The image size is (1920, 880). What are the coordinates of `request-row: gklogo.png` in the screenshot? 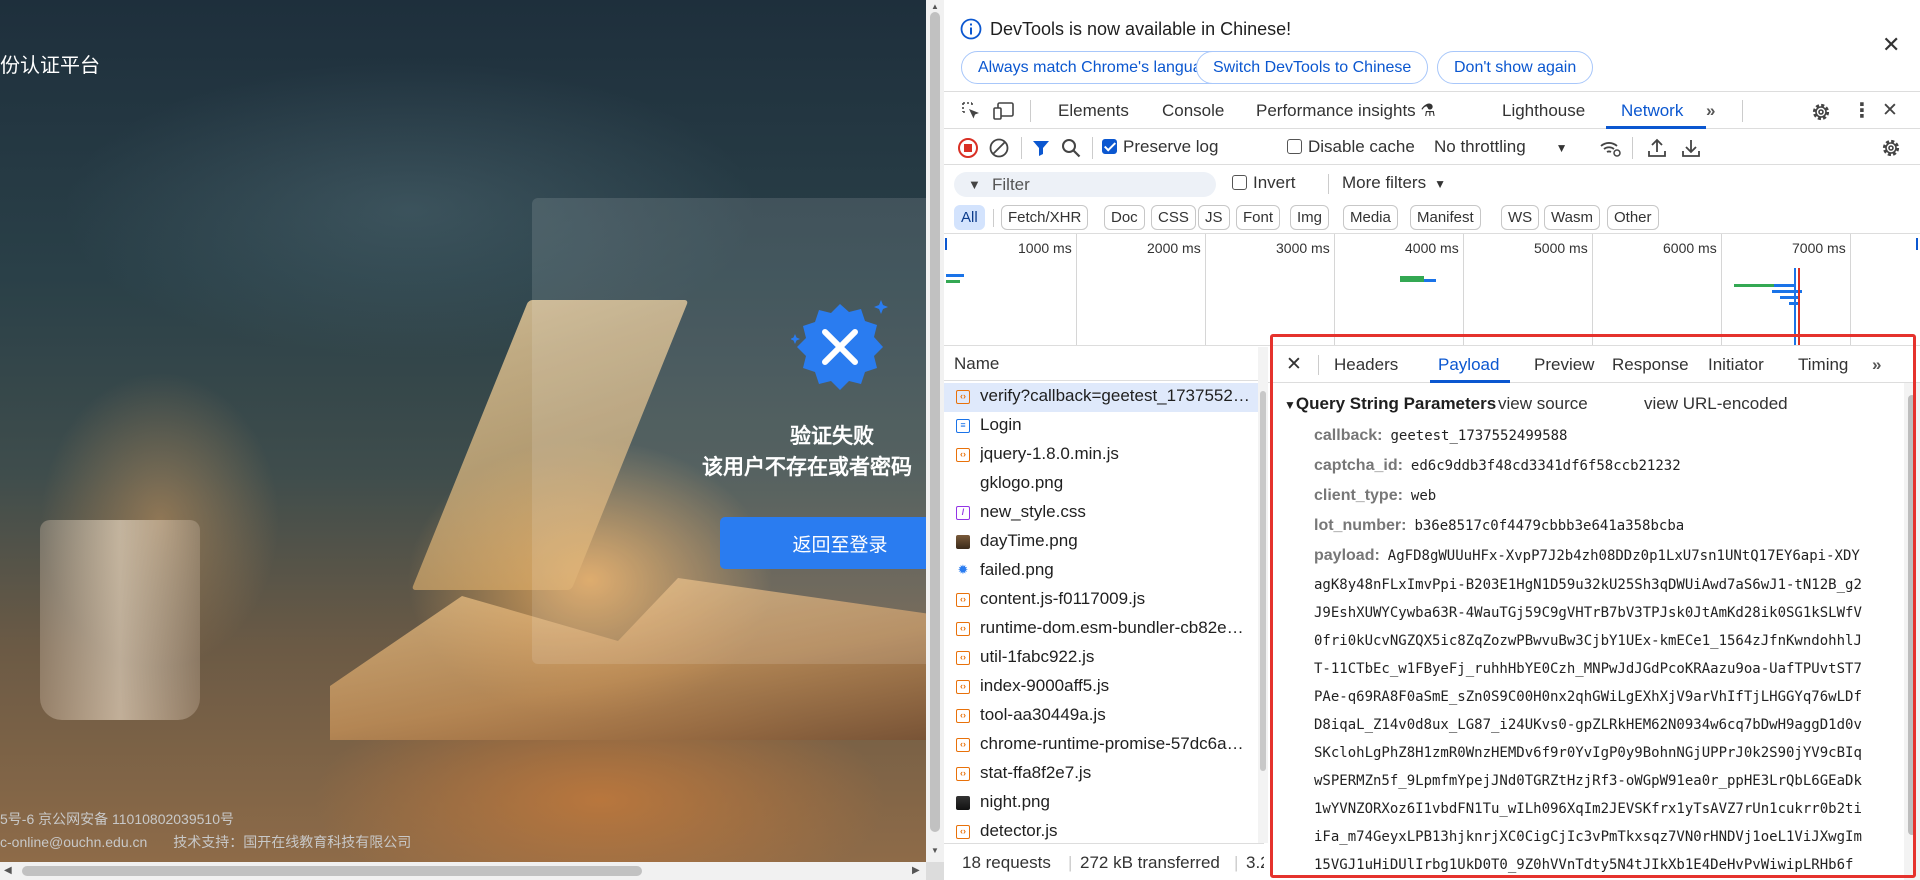 It's located at (1101, 484).